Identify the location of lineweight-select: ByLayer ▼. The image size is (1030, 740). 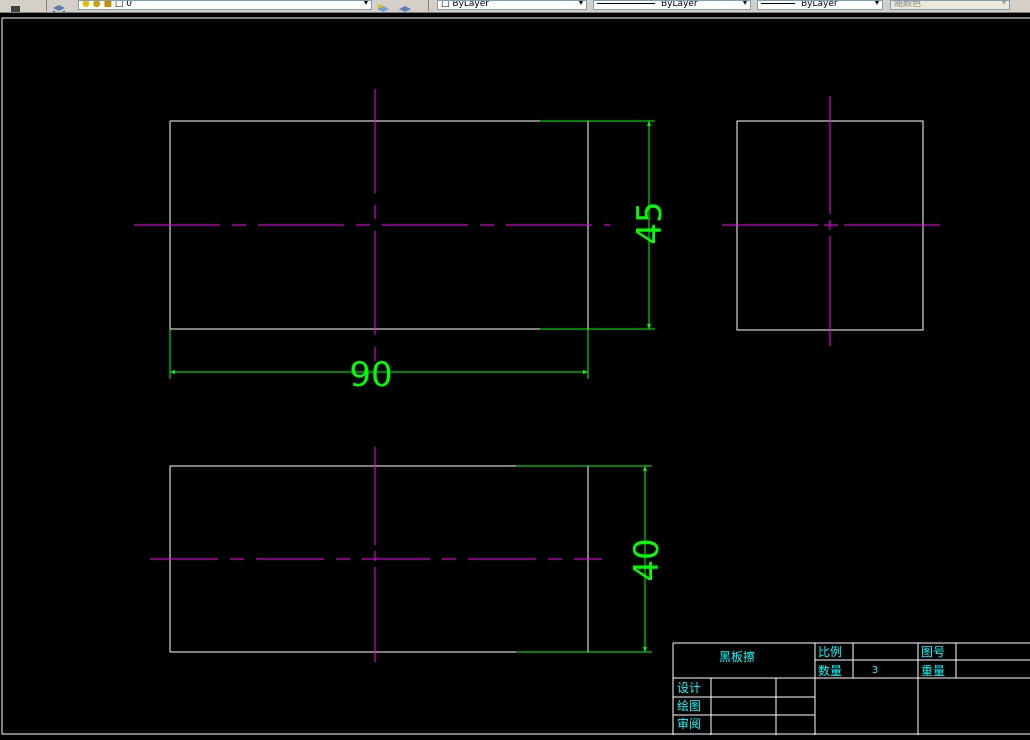
(820, 5).